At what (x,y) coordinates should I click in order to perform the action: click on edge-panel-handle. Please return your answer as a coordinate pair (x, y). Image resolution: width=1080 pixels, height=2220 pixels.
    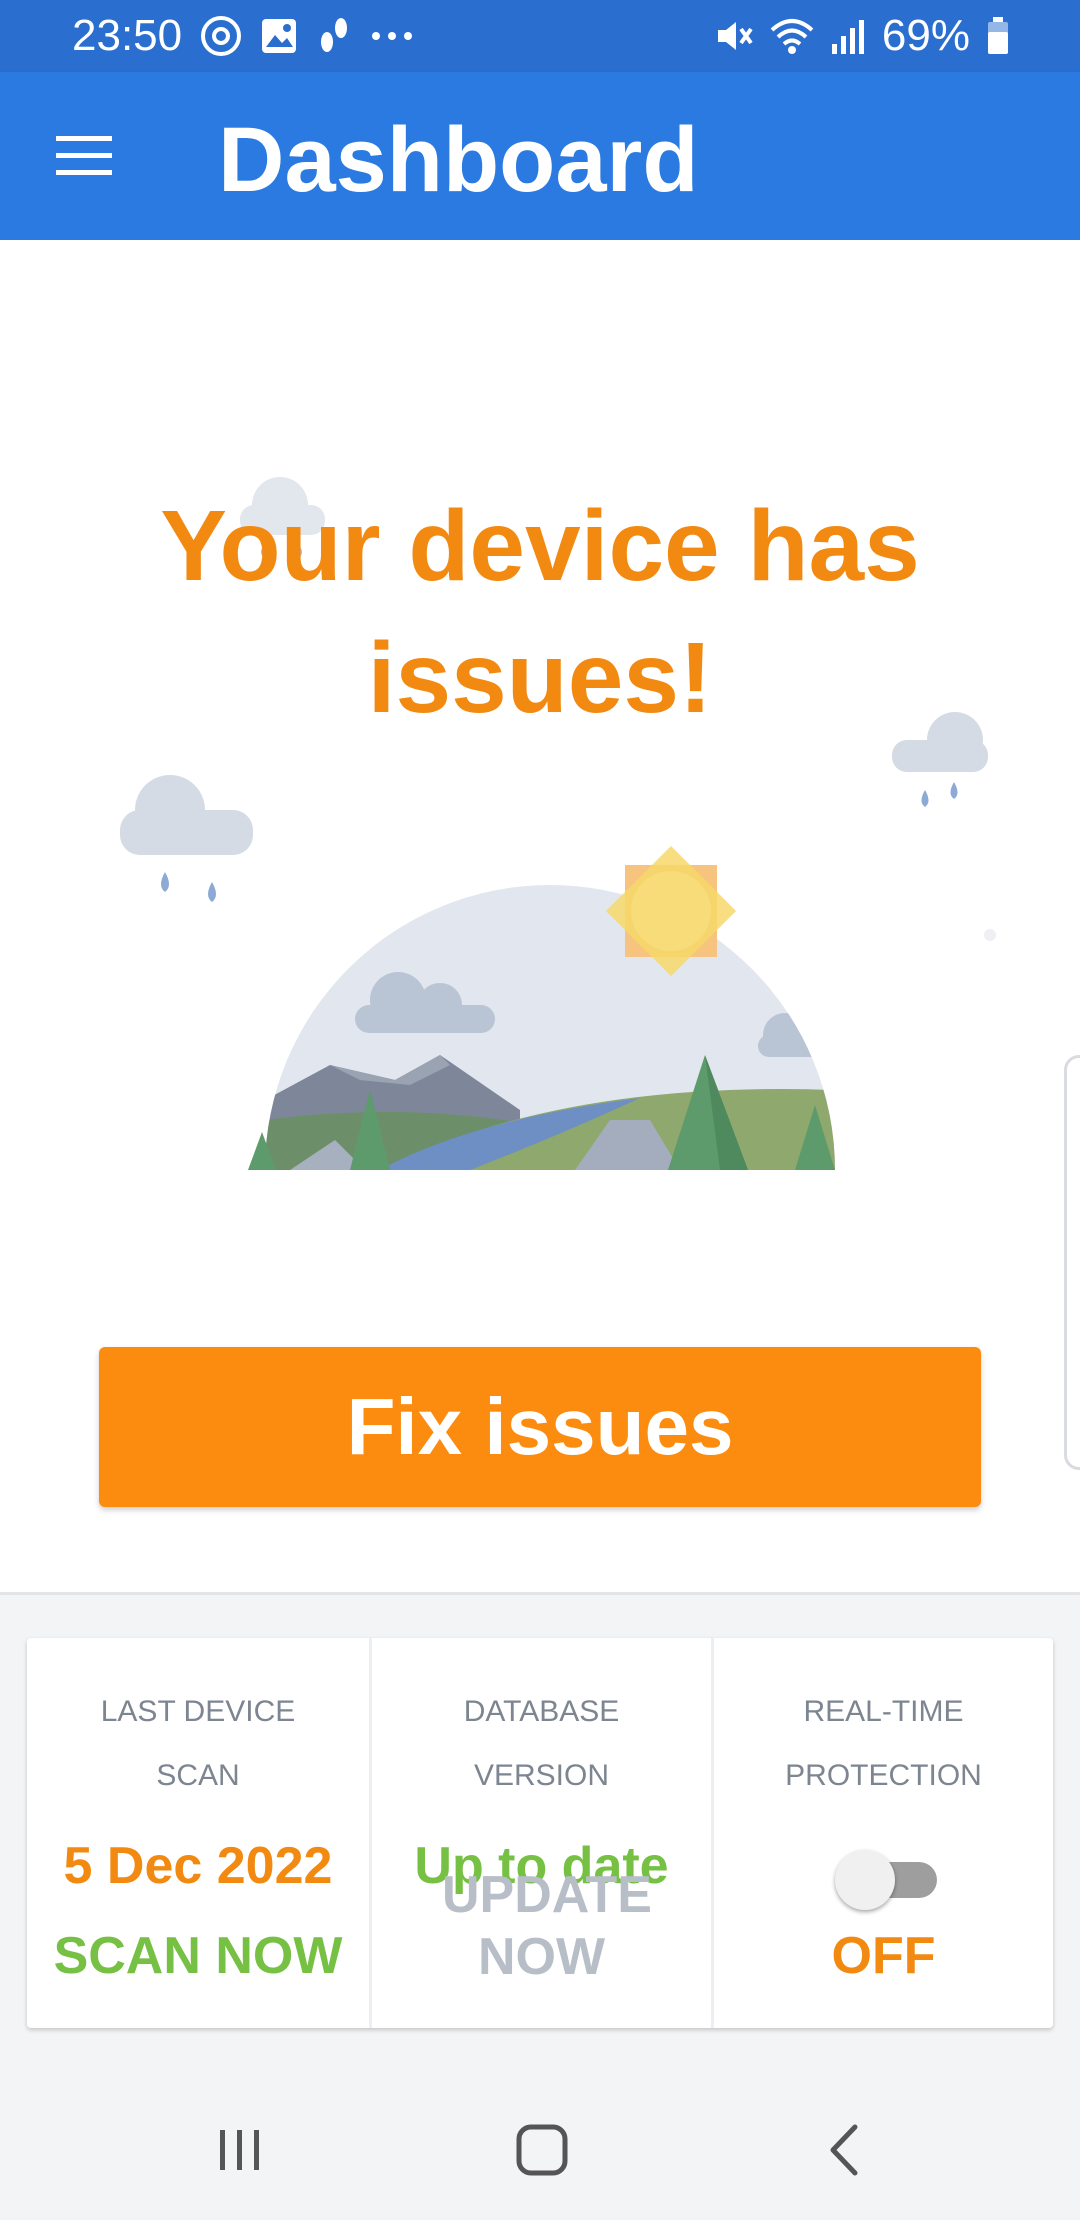
    Looking at the image, I should click on (1072, 1262).